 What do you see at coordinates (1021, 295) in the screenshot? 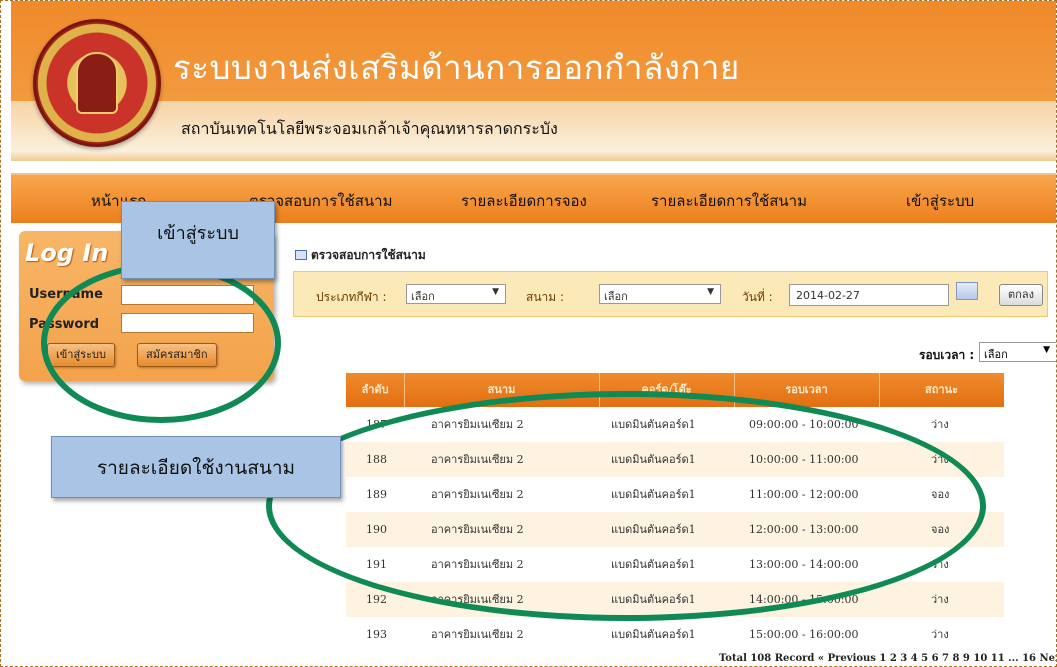
I see `ok-button: ตกลง` at bounding box center [1021, 295].